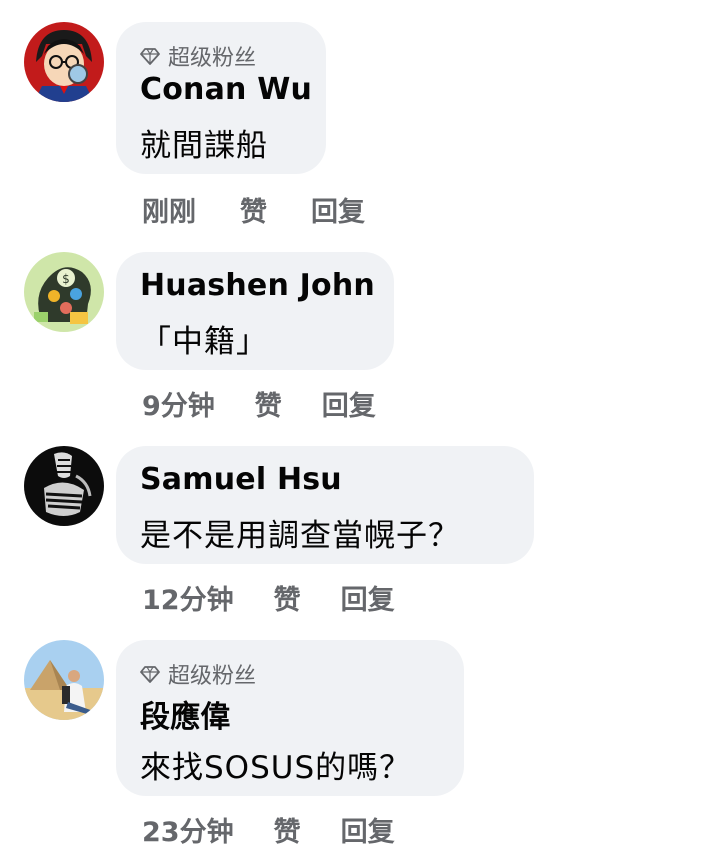 The image size is (720, 852). I want to click on comment-bubble: Samuel Hsu 是不是用調查當幌子？, so click(325, 505).